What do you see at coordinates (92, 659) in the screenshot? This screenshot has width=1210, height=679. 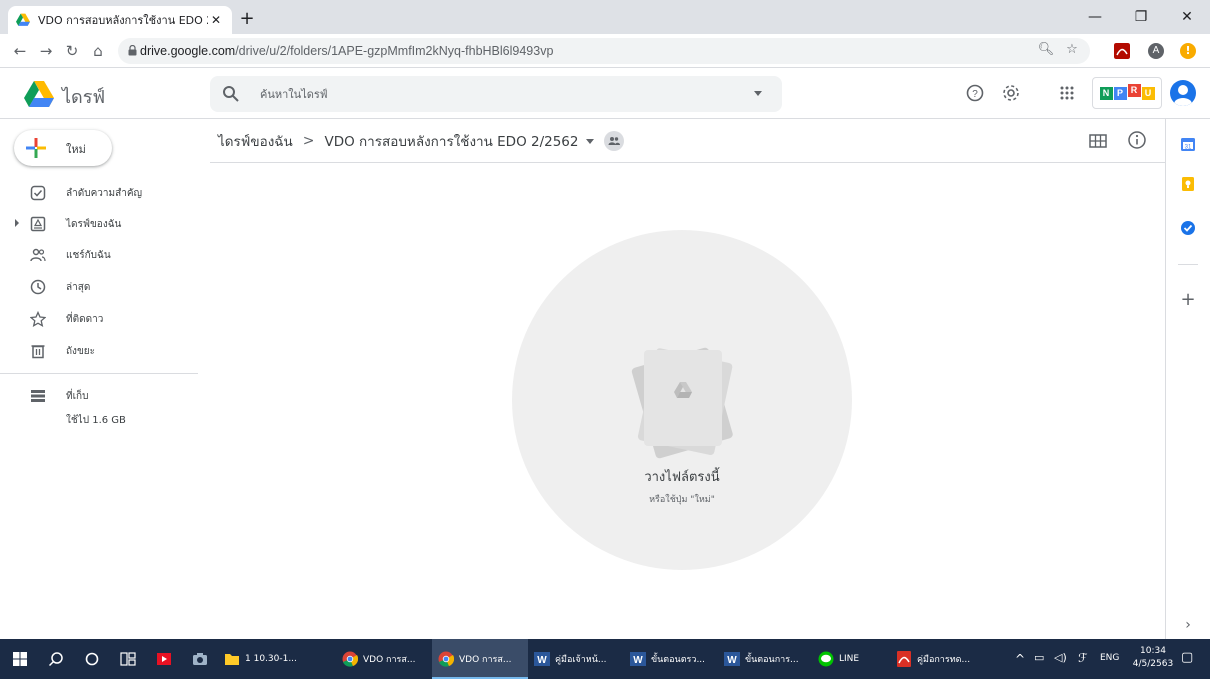 I see `cortana-icon` at bounding box center [92, 659].